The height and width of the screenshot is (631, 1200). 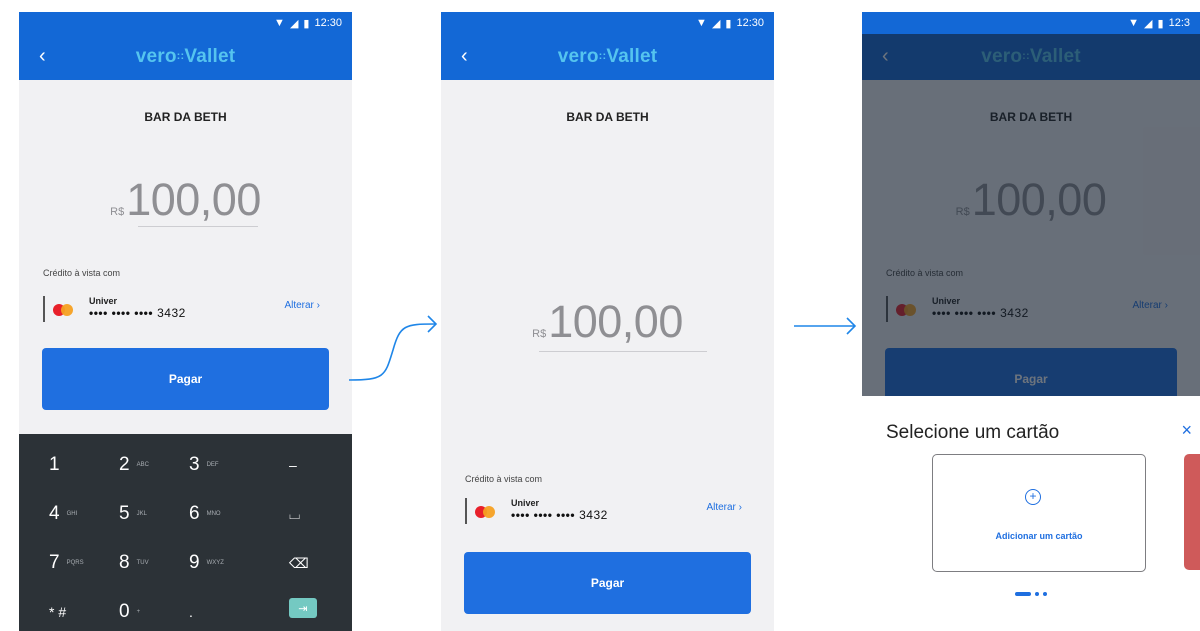 What do you see at coordinates (194, 513) in the screenshot?
I see `keypad-key-label: 6` at bounding box center [194, 513].